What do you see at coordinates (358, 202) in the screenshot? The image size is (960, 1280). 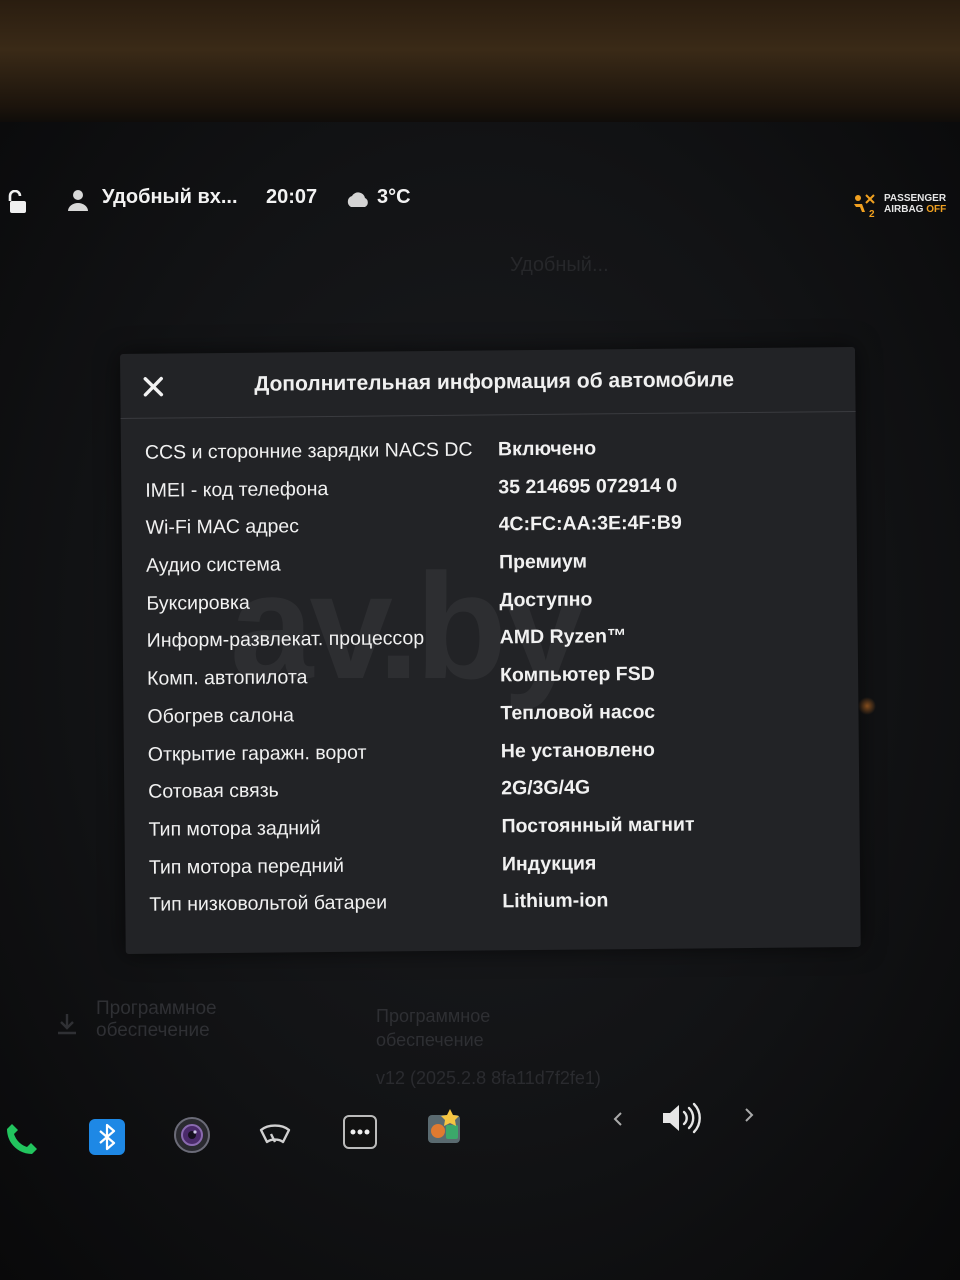 I see `cloud-icon` at bounding box center [358, 202].